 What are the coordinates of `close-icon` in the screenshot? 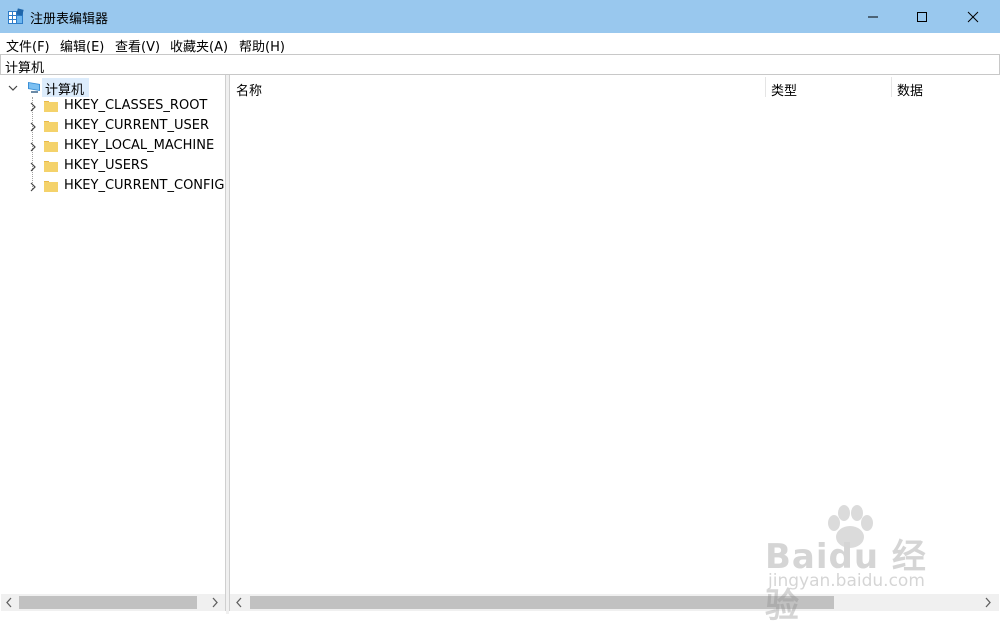 It's located at (973, 16).